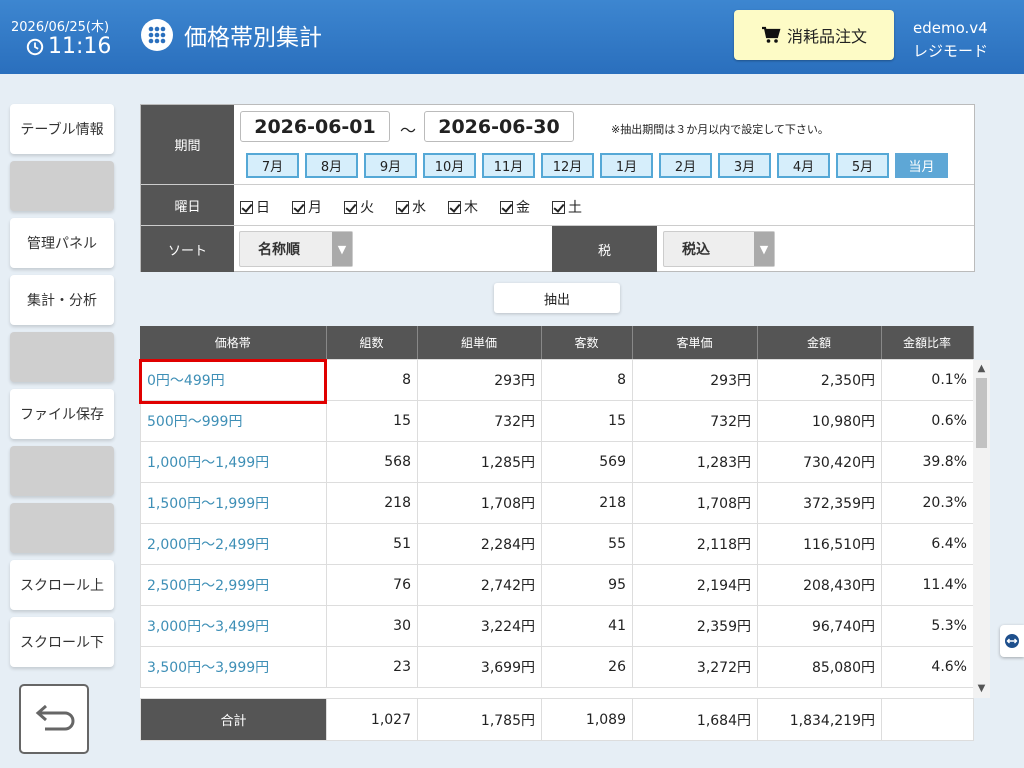  I want to click on period-note: ※抽出期間は３か月以内で設定して下さい。, so click(720, 129).